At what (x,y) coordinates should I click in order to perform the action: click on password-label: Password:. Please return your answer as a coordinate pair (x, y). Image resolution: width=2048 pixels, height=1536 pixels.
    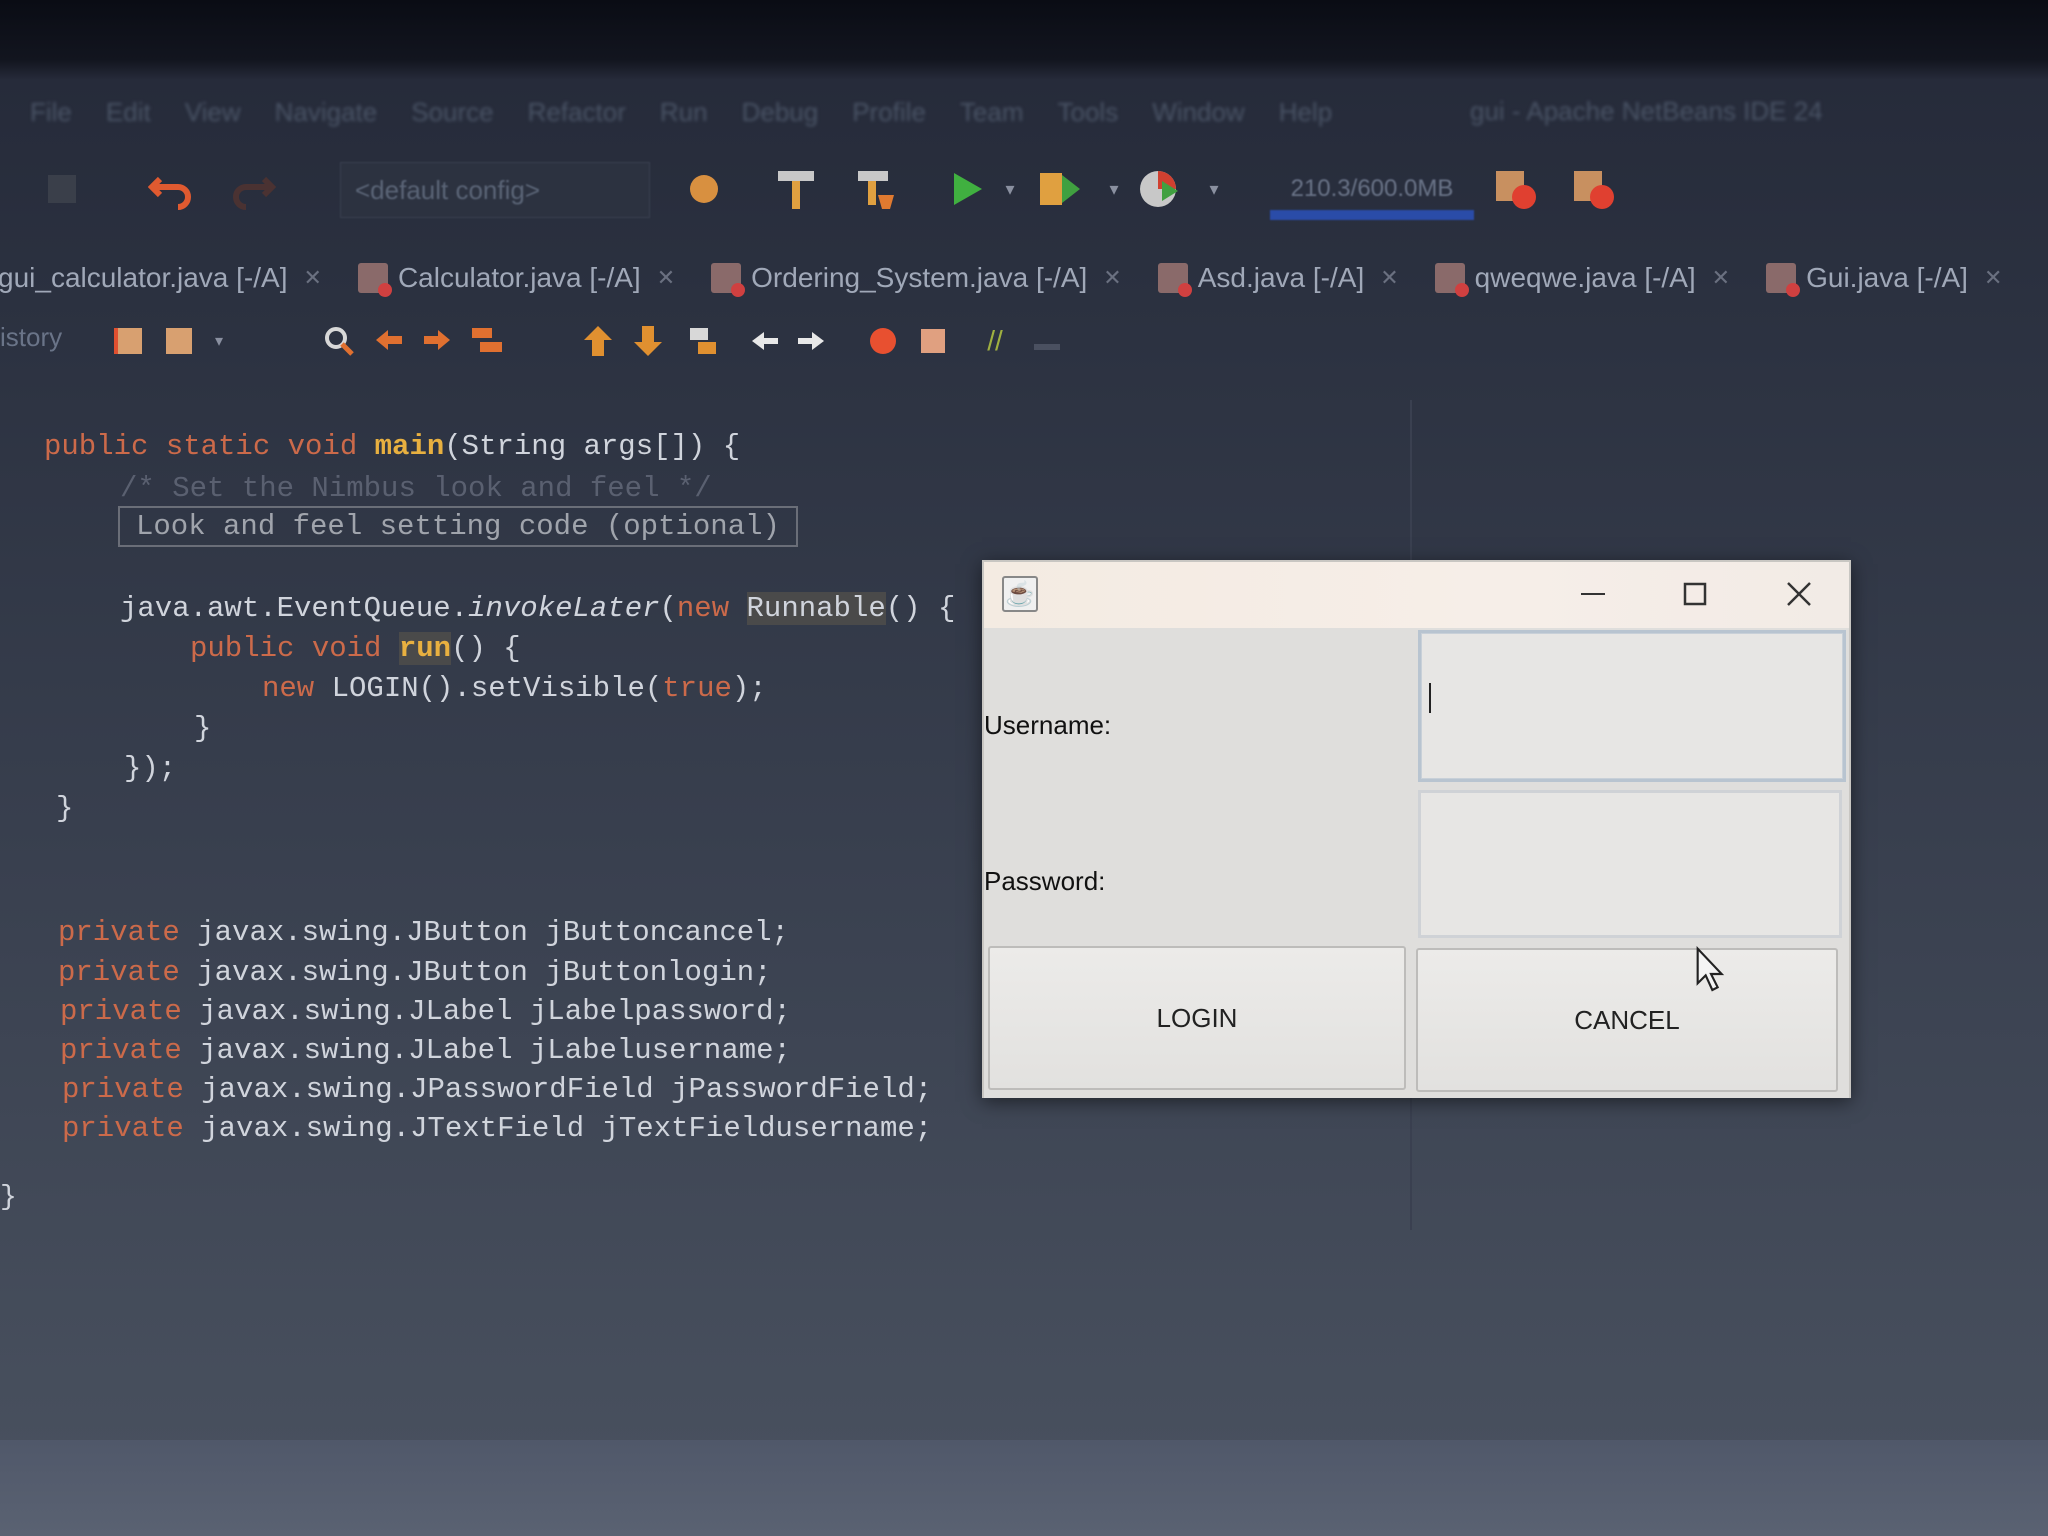
    Looking at the image, I should click on (1045, 881).